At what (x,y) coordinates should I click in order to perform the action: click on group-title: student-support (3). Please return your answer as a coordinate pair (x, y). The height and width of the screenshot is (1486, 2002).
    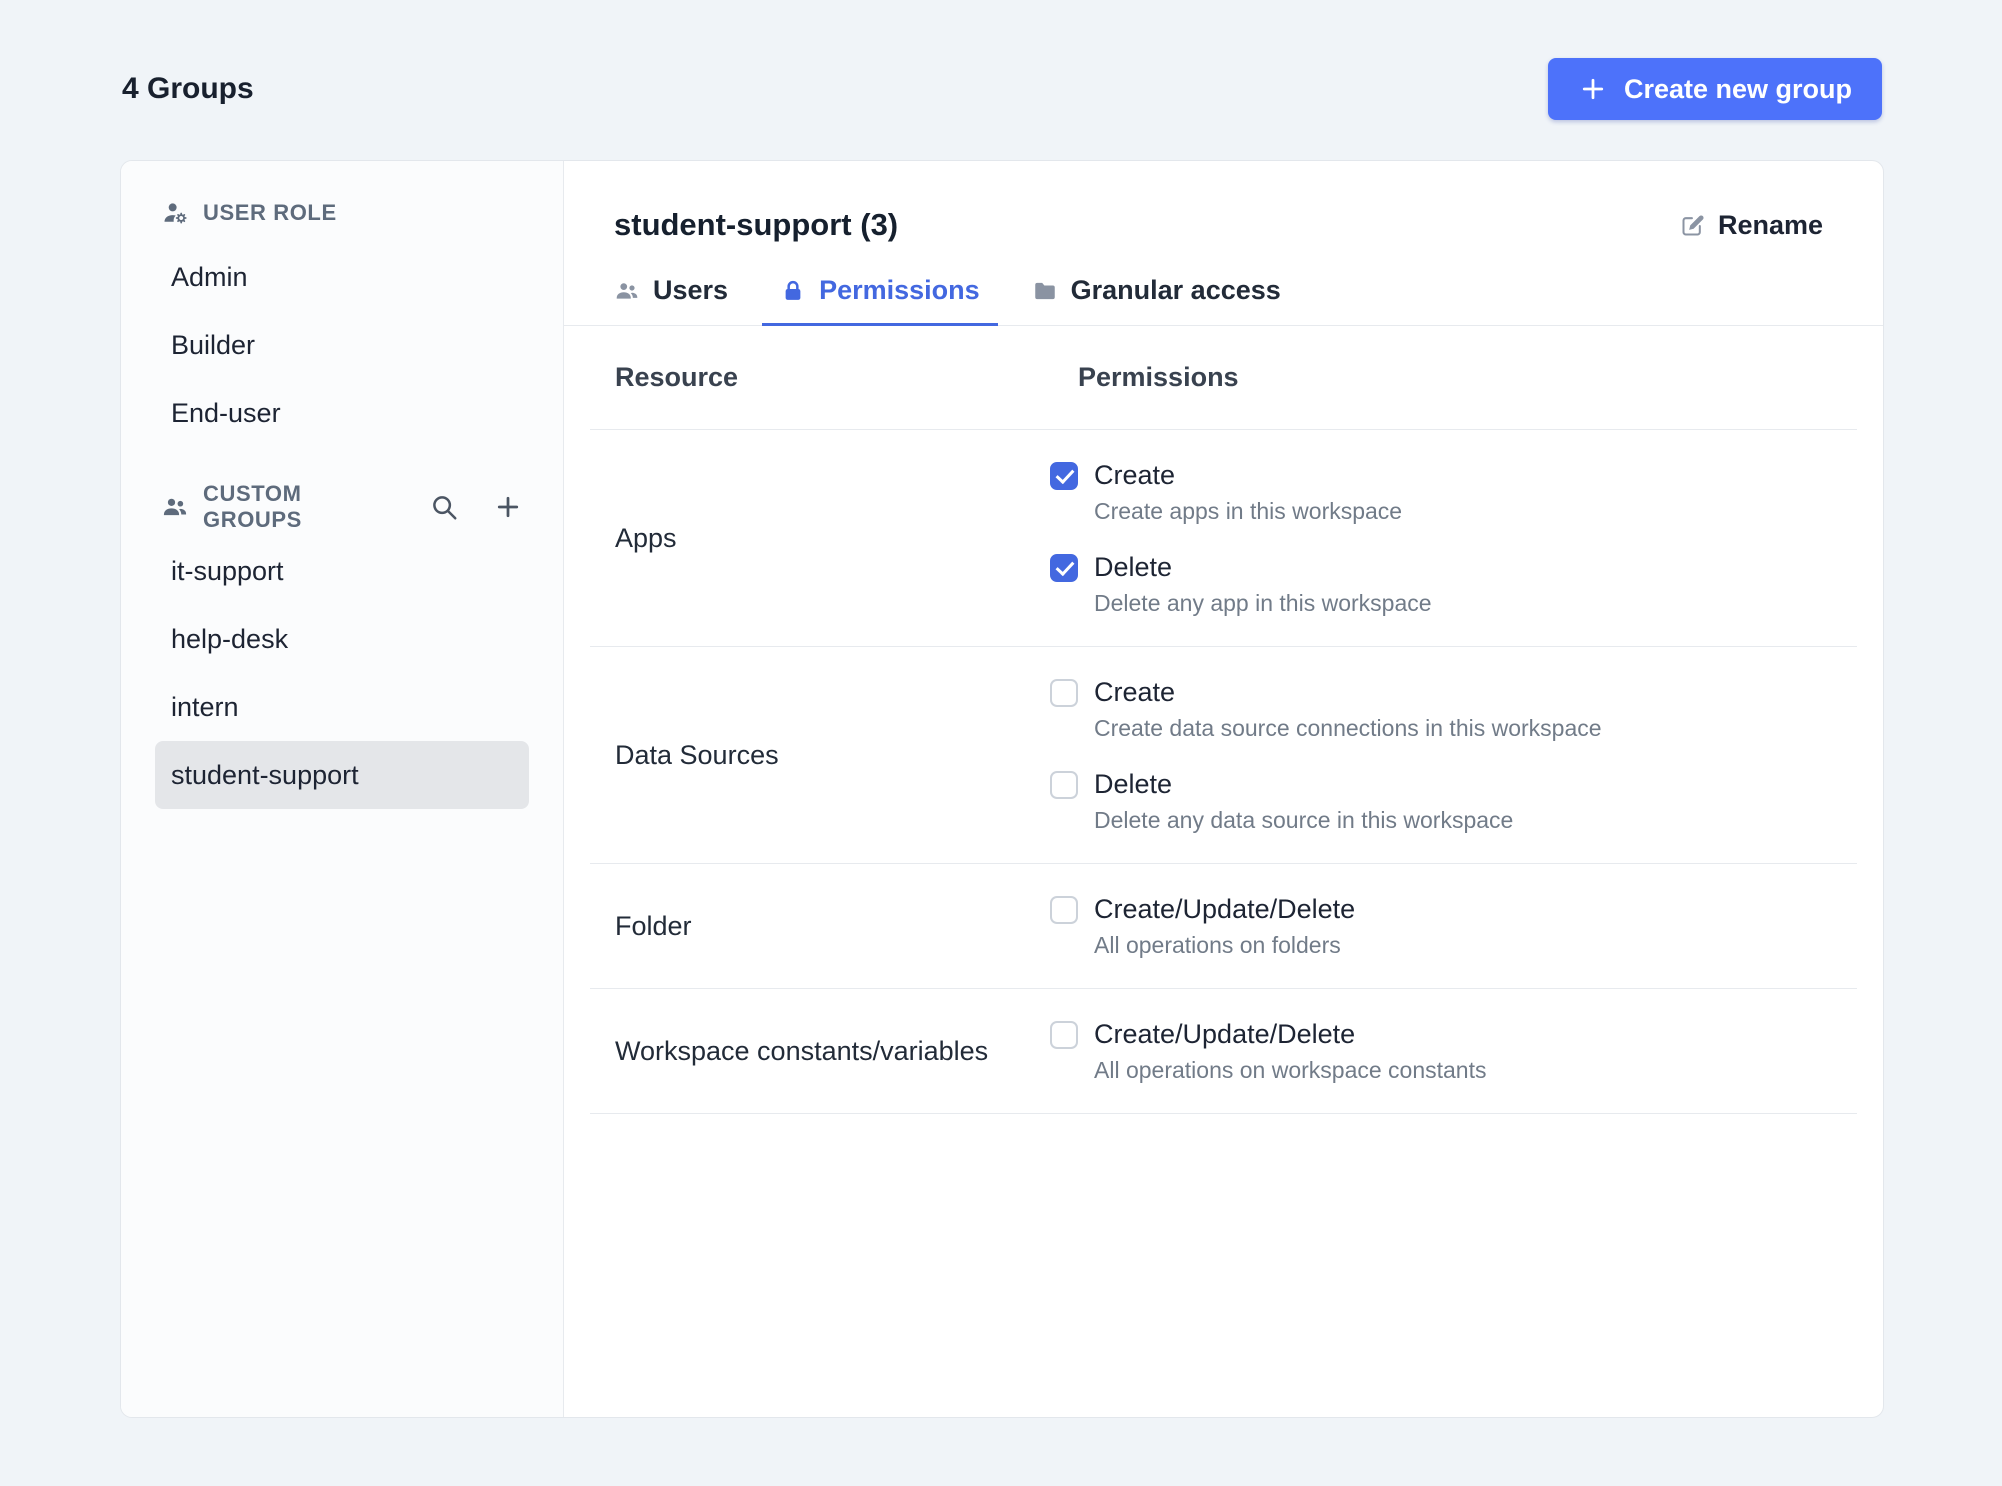
    Looking at the image, I should click on (756, 224).